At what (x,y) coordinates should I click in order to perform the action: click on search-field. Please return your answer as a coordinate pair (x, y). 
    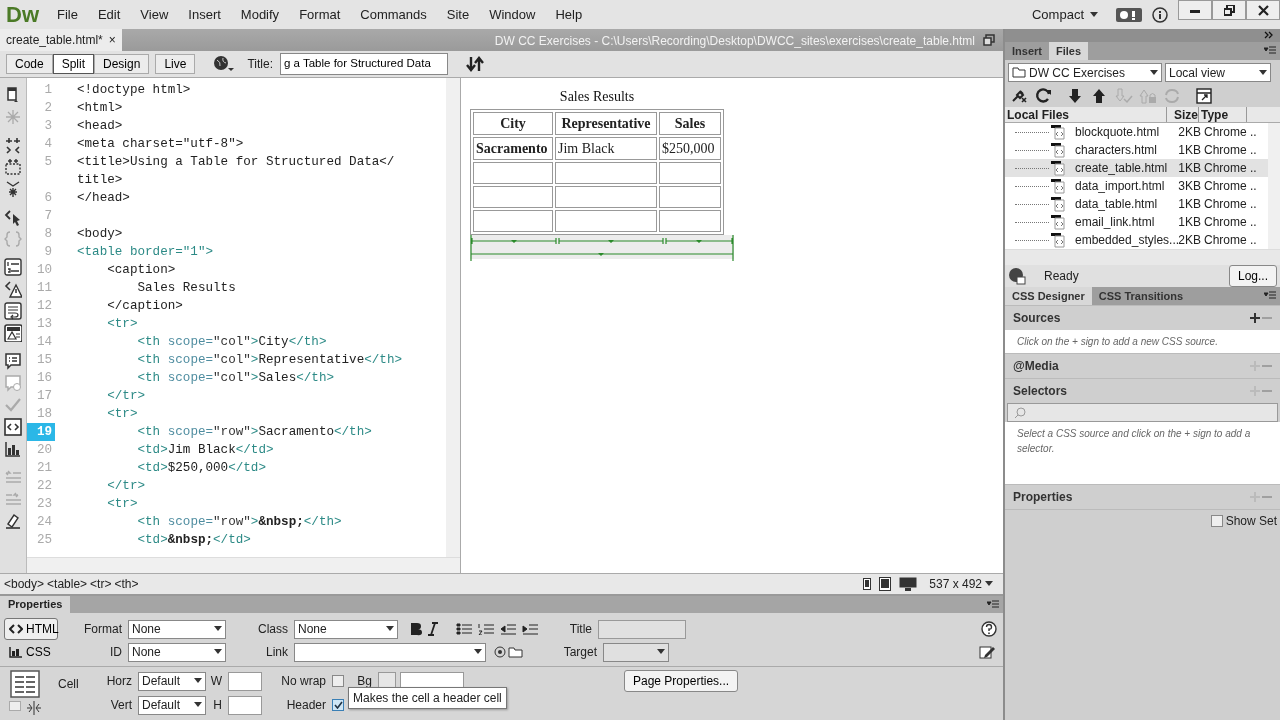
    Looking at the image, I should click on (1142, 412).